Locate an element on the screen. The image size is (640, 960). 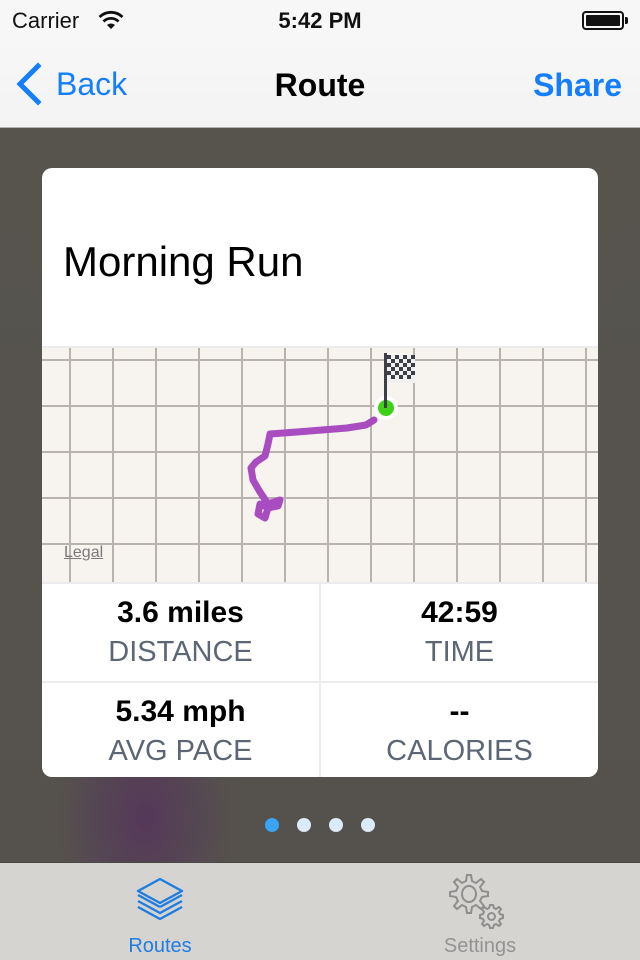
stat-label: TIME is located at coordinates (459, 652).